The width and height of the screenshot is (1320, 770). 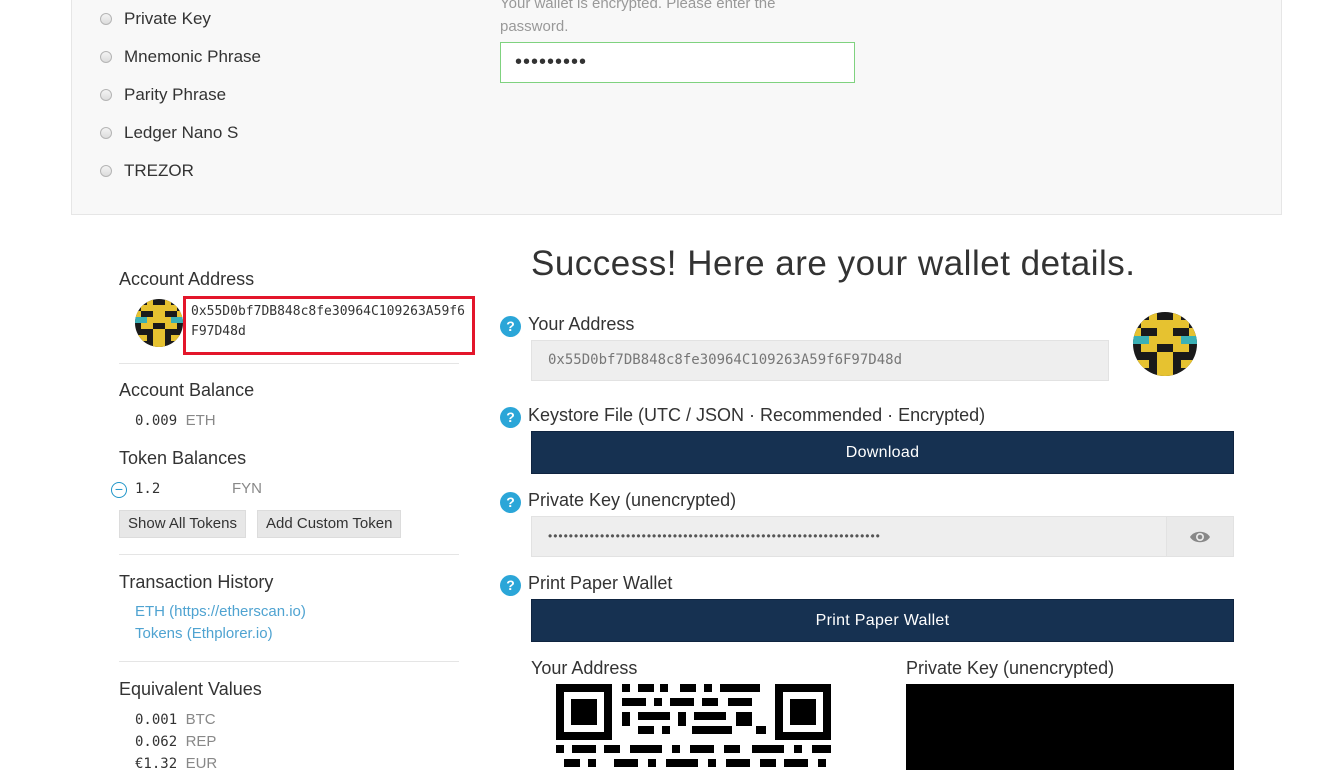 I want to click on print-paper-wallet-button: Print Paper Wallet, so click(x=882, y=620).